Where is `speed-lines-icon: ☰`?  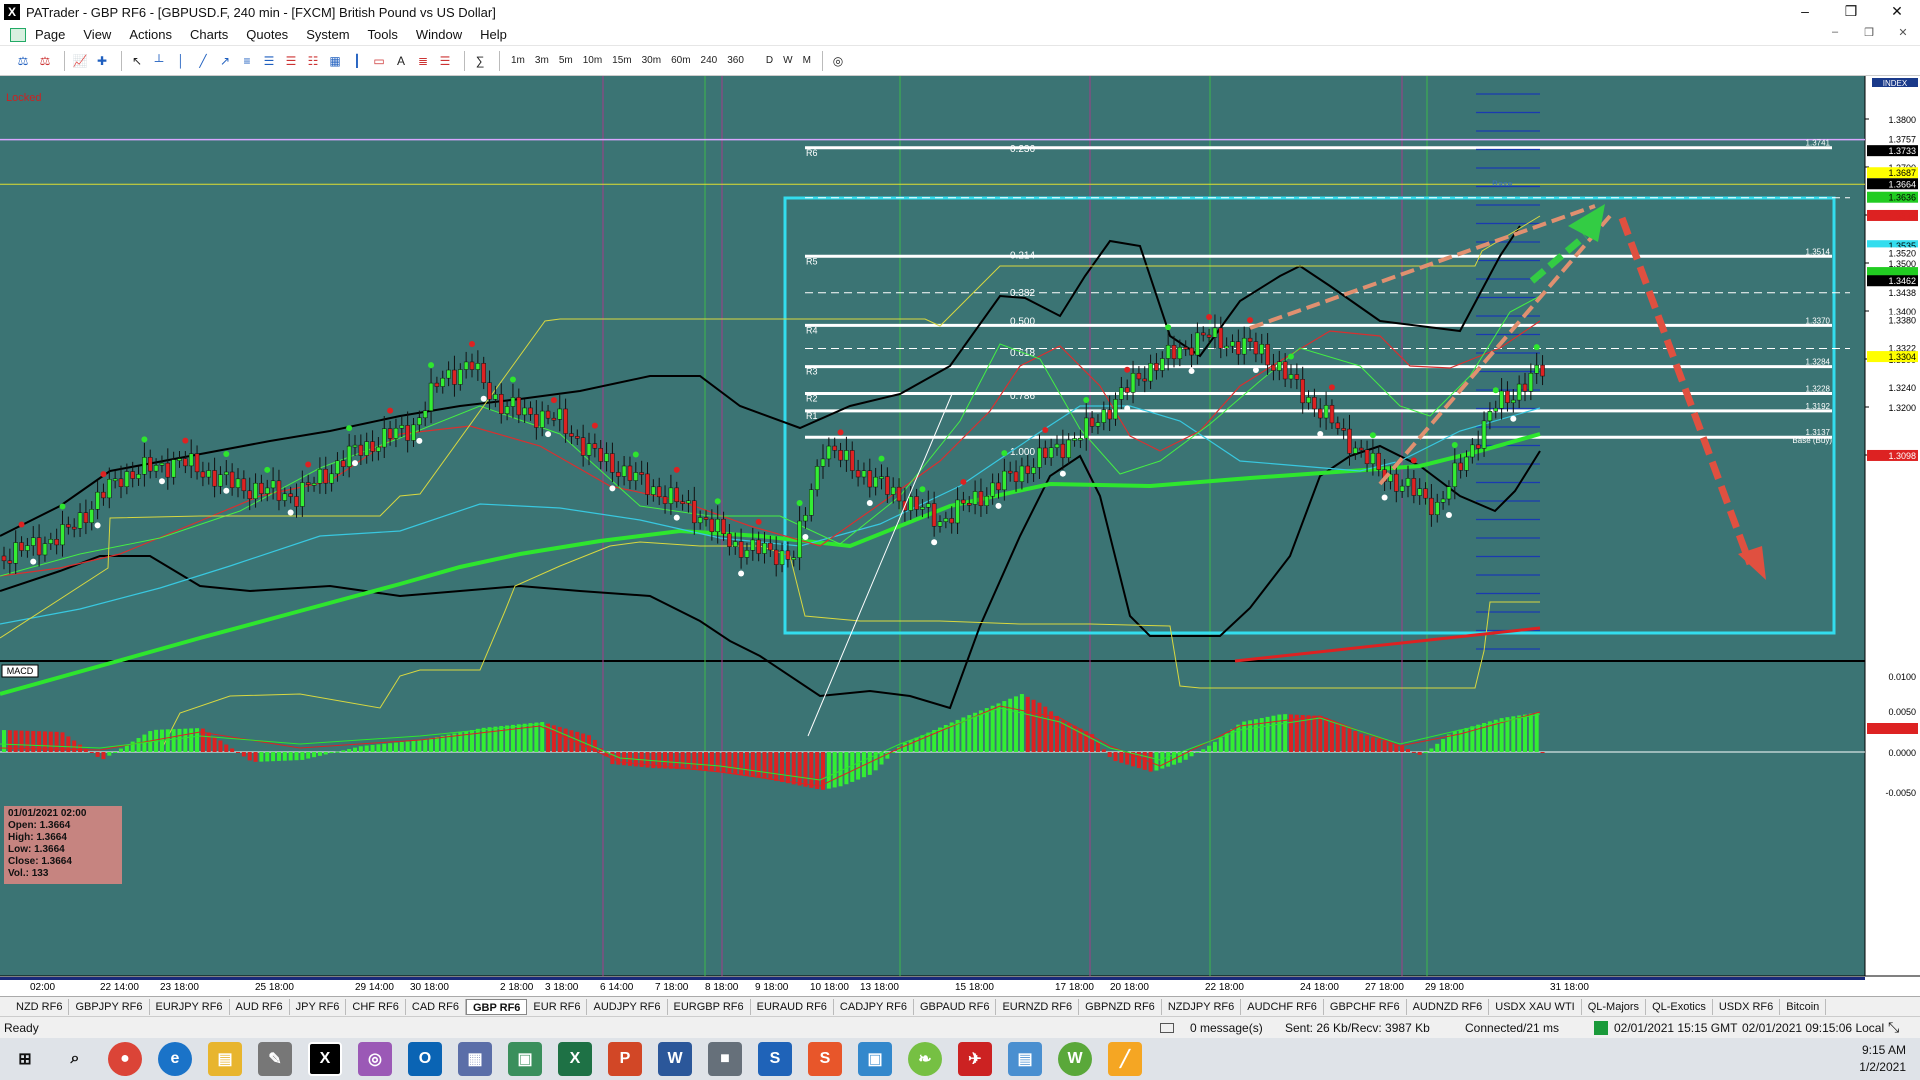 speed-lines-icon: ☰ is located at coordinates (445, 61).